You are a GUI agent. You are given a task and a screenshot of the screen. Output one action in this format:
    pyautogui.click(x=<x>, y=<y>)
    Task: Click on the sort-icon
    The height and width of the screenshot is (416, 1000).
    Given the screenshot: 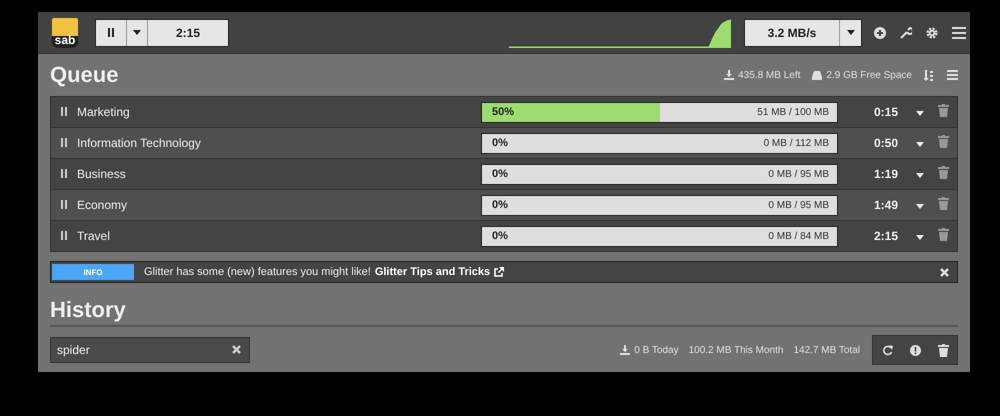 What is the action you would take?
    pyautogui.click(x=928, y=75)
    